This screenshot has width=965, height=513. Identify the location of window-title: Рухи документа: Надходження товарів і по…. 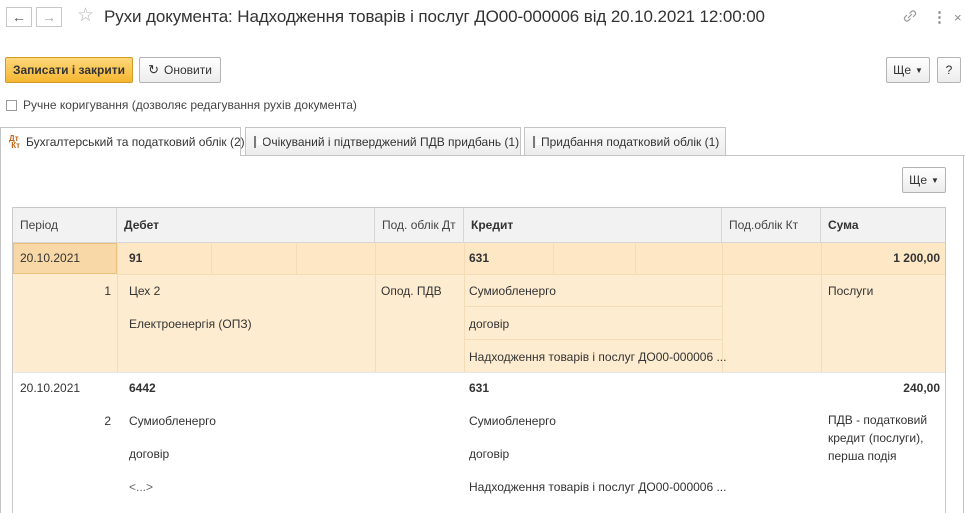
(434, 16).